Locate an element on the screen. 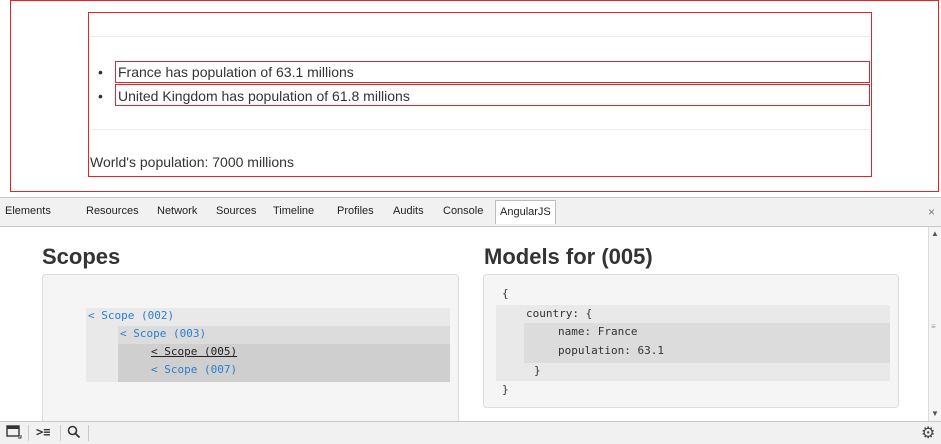  divider-bottom is located at coordinates (480, 129).